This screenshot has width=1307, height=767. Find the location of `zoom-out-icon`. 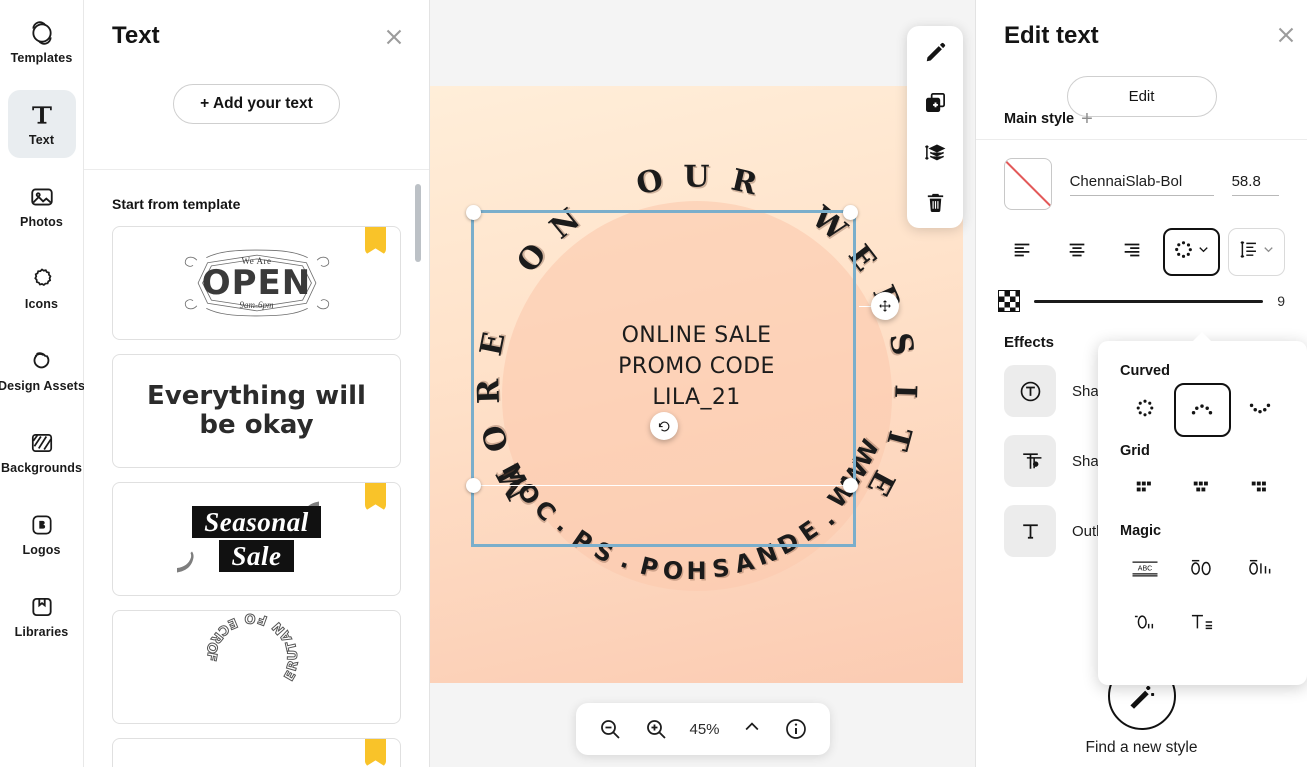

zoom-out-icon is located at coordinates (609, 729).